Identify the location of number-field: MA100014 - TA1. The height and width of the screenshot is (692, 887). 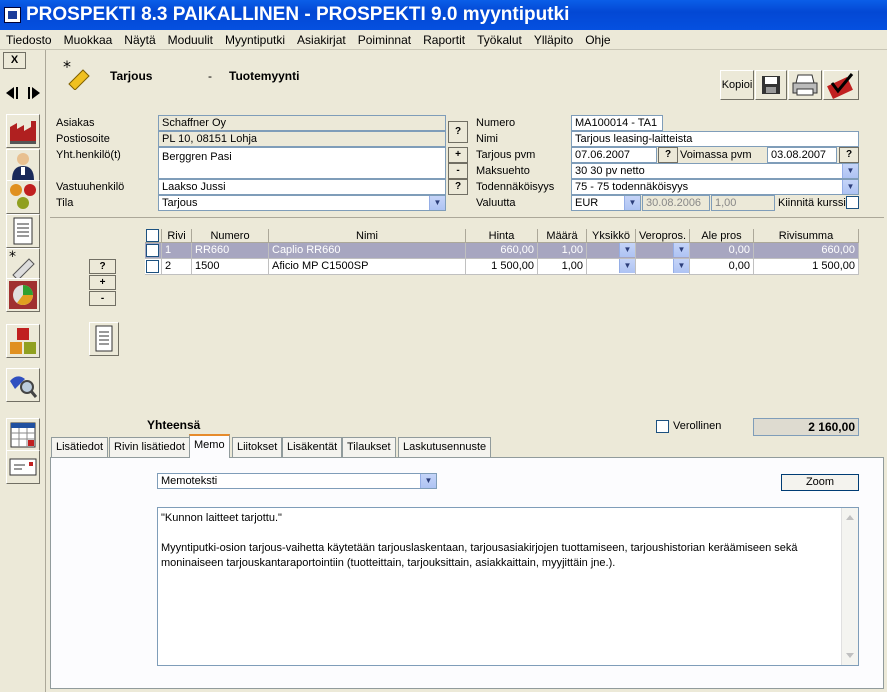
(617, 123).